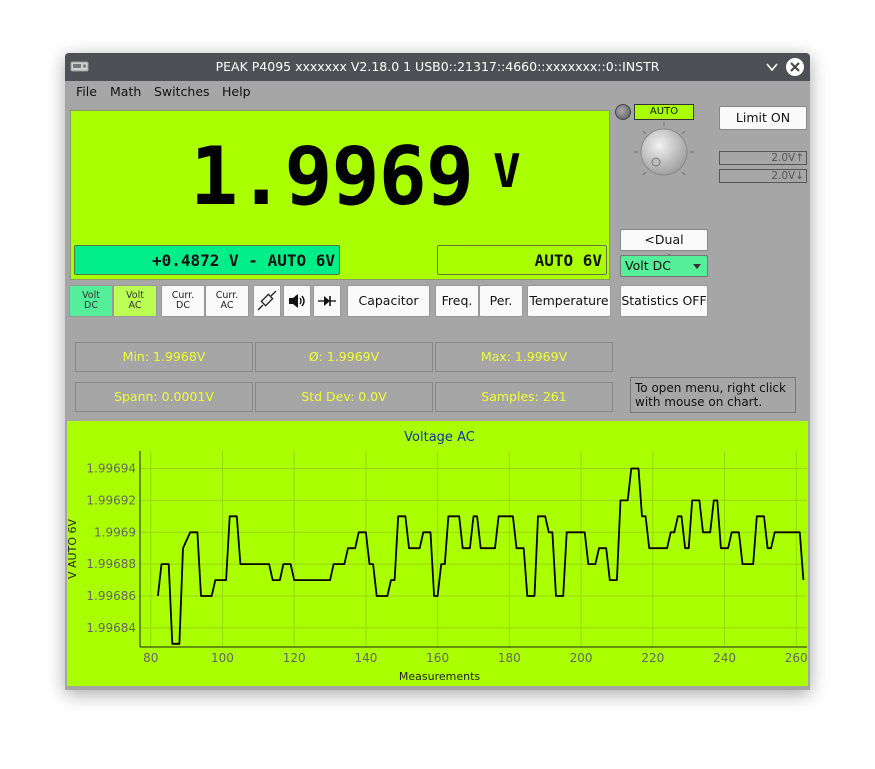 This screenshot has width=875, height=769. I want to click on chevron-down-icon, so click(772, 67).